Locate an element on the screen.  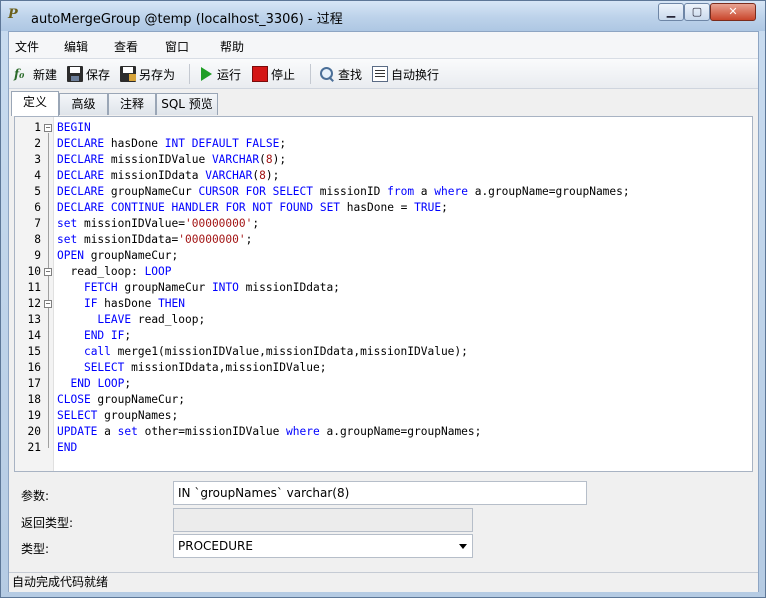
save-button: 保存 is located at coordinates (88, 74).